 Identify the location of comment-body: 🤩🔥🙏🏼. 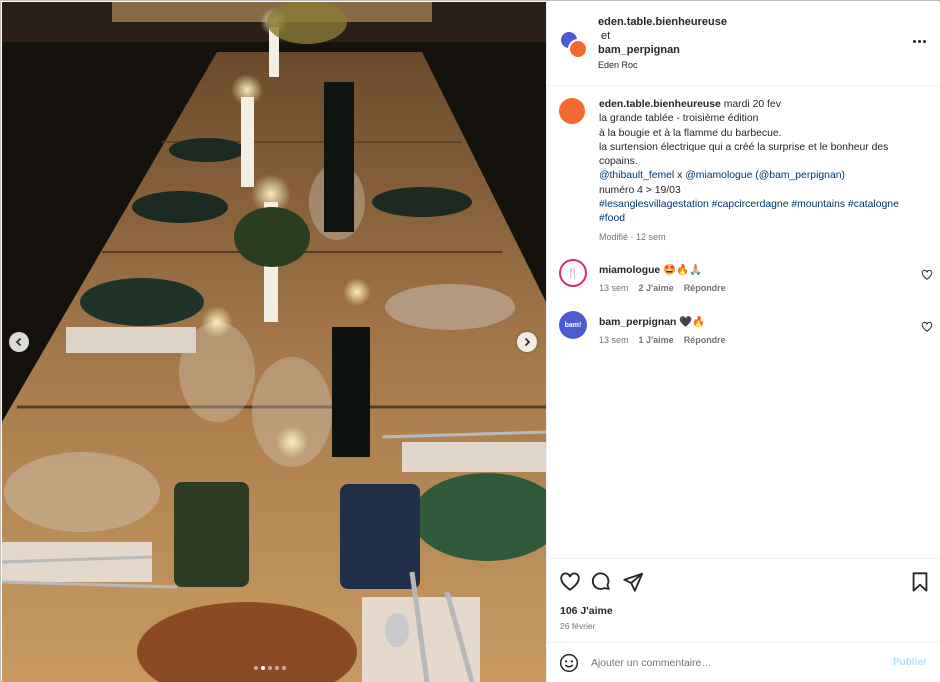
(682, 270).